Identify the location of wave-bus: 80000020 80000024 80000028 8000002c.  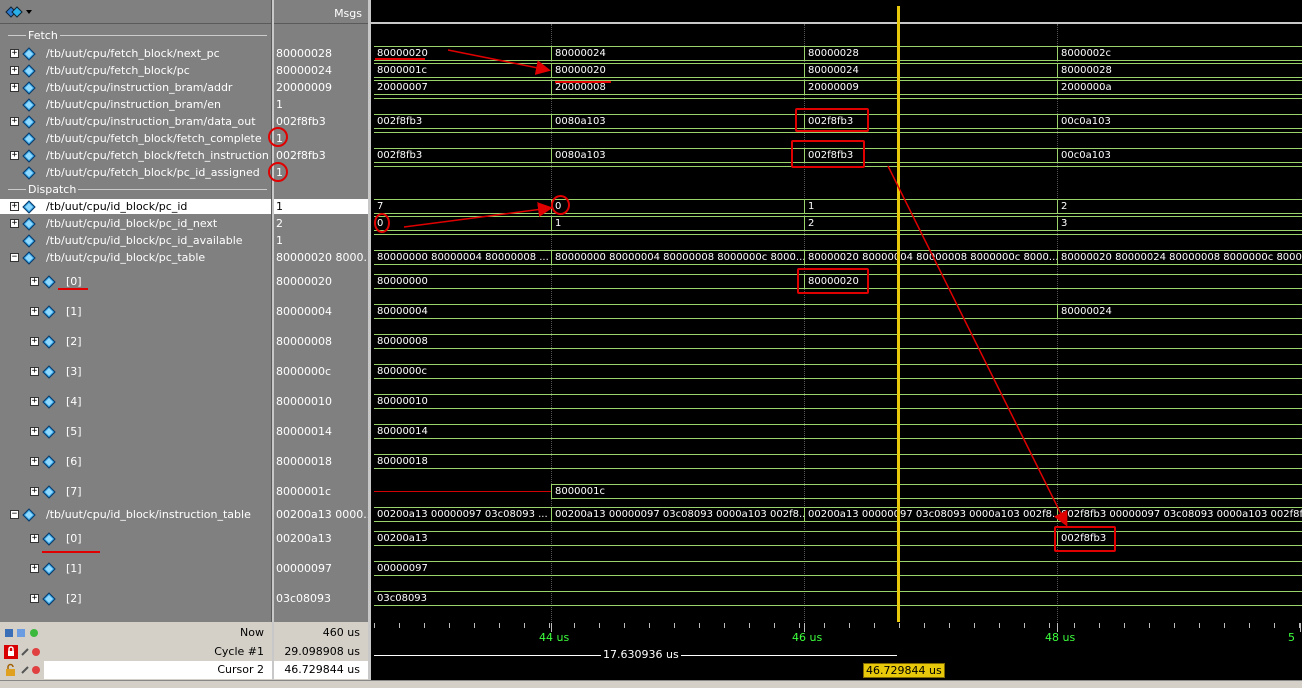
(836, 53).